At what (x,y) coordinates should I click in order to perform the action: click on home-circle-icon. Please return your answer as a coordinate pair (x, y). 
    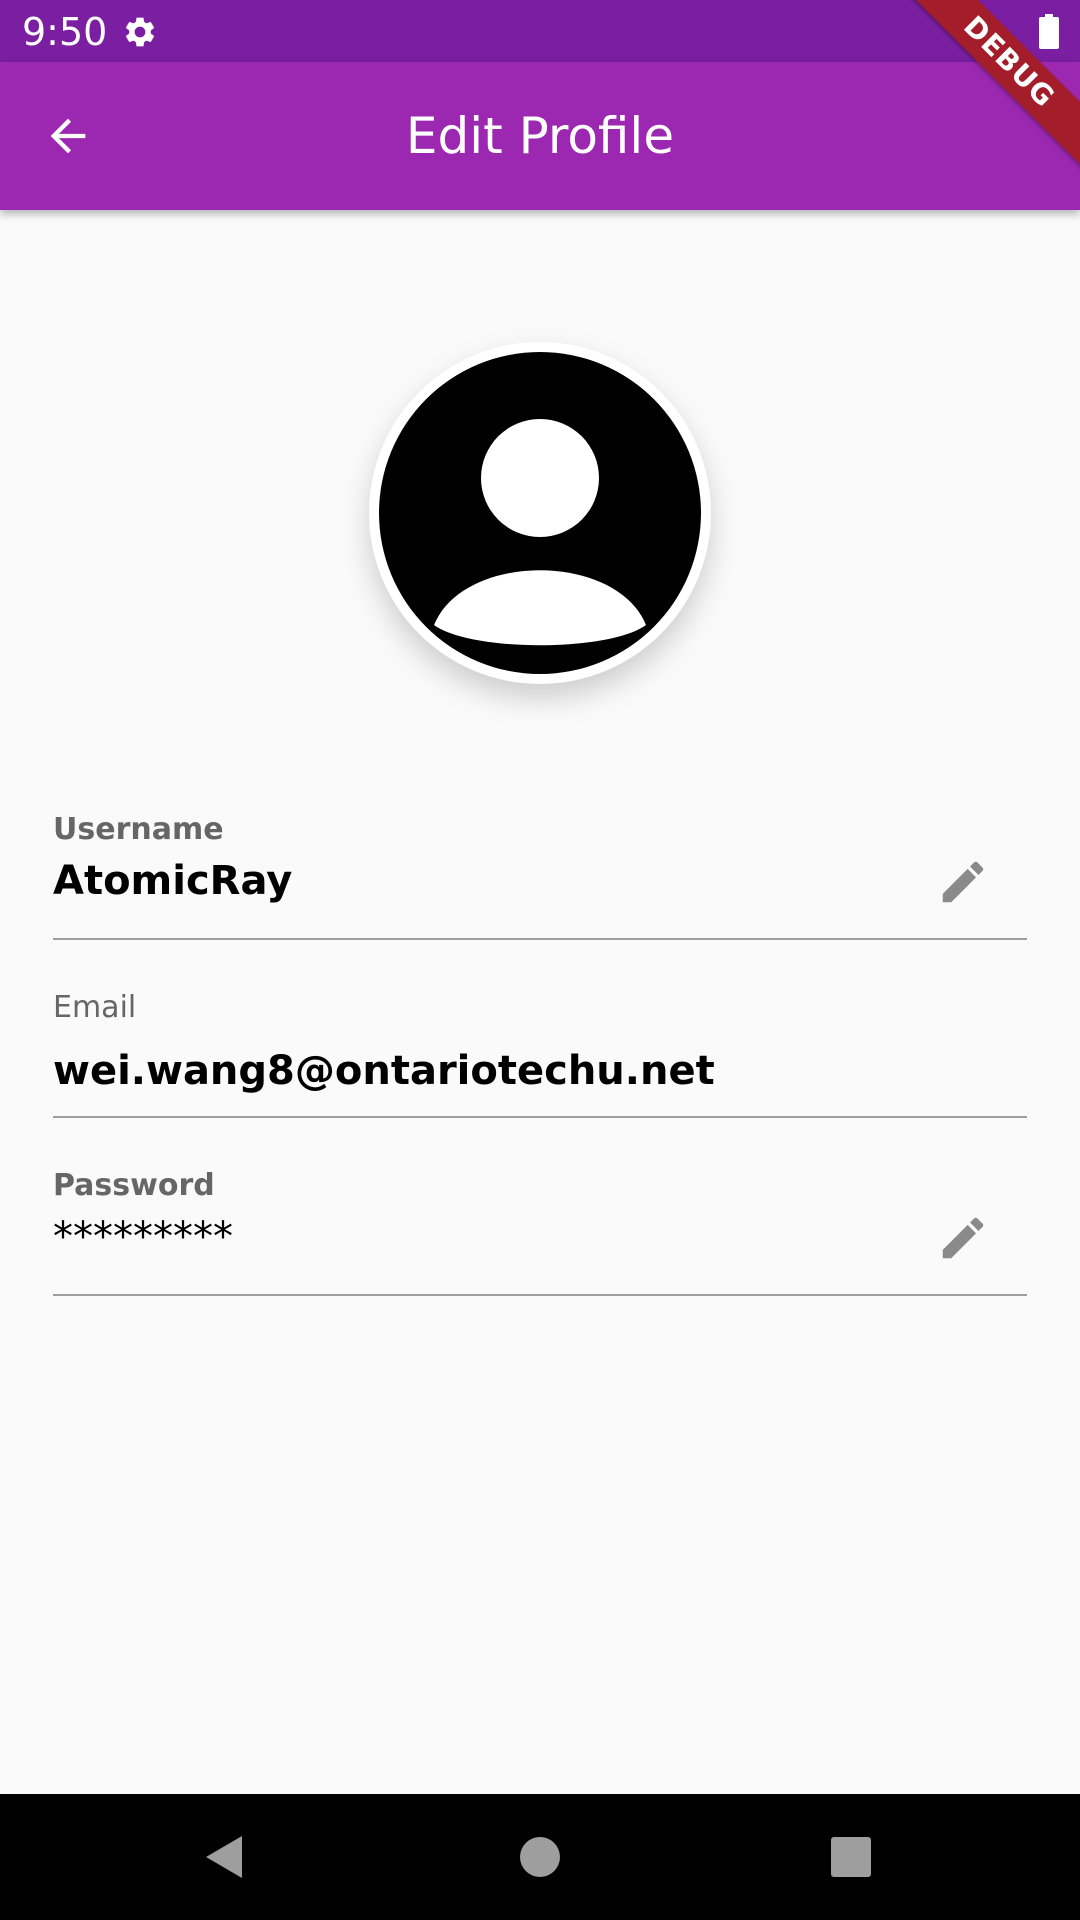
    Looking at the image, I should click on (540, 1857).